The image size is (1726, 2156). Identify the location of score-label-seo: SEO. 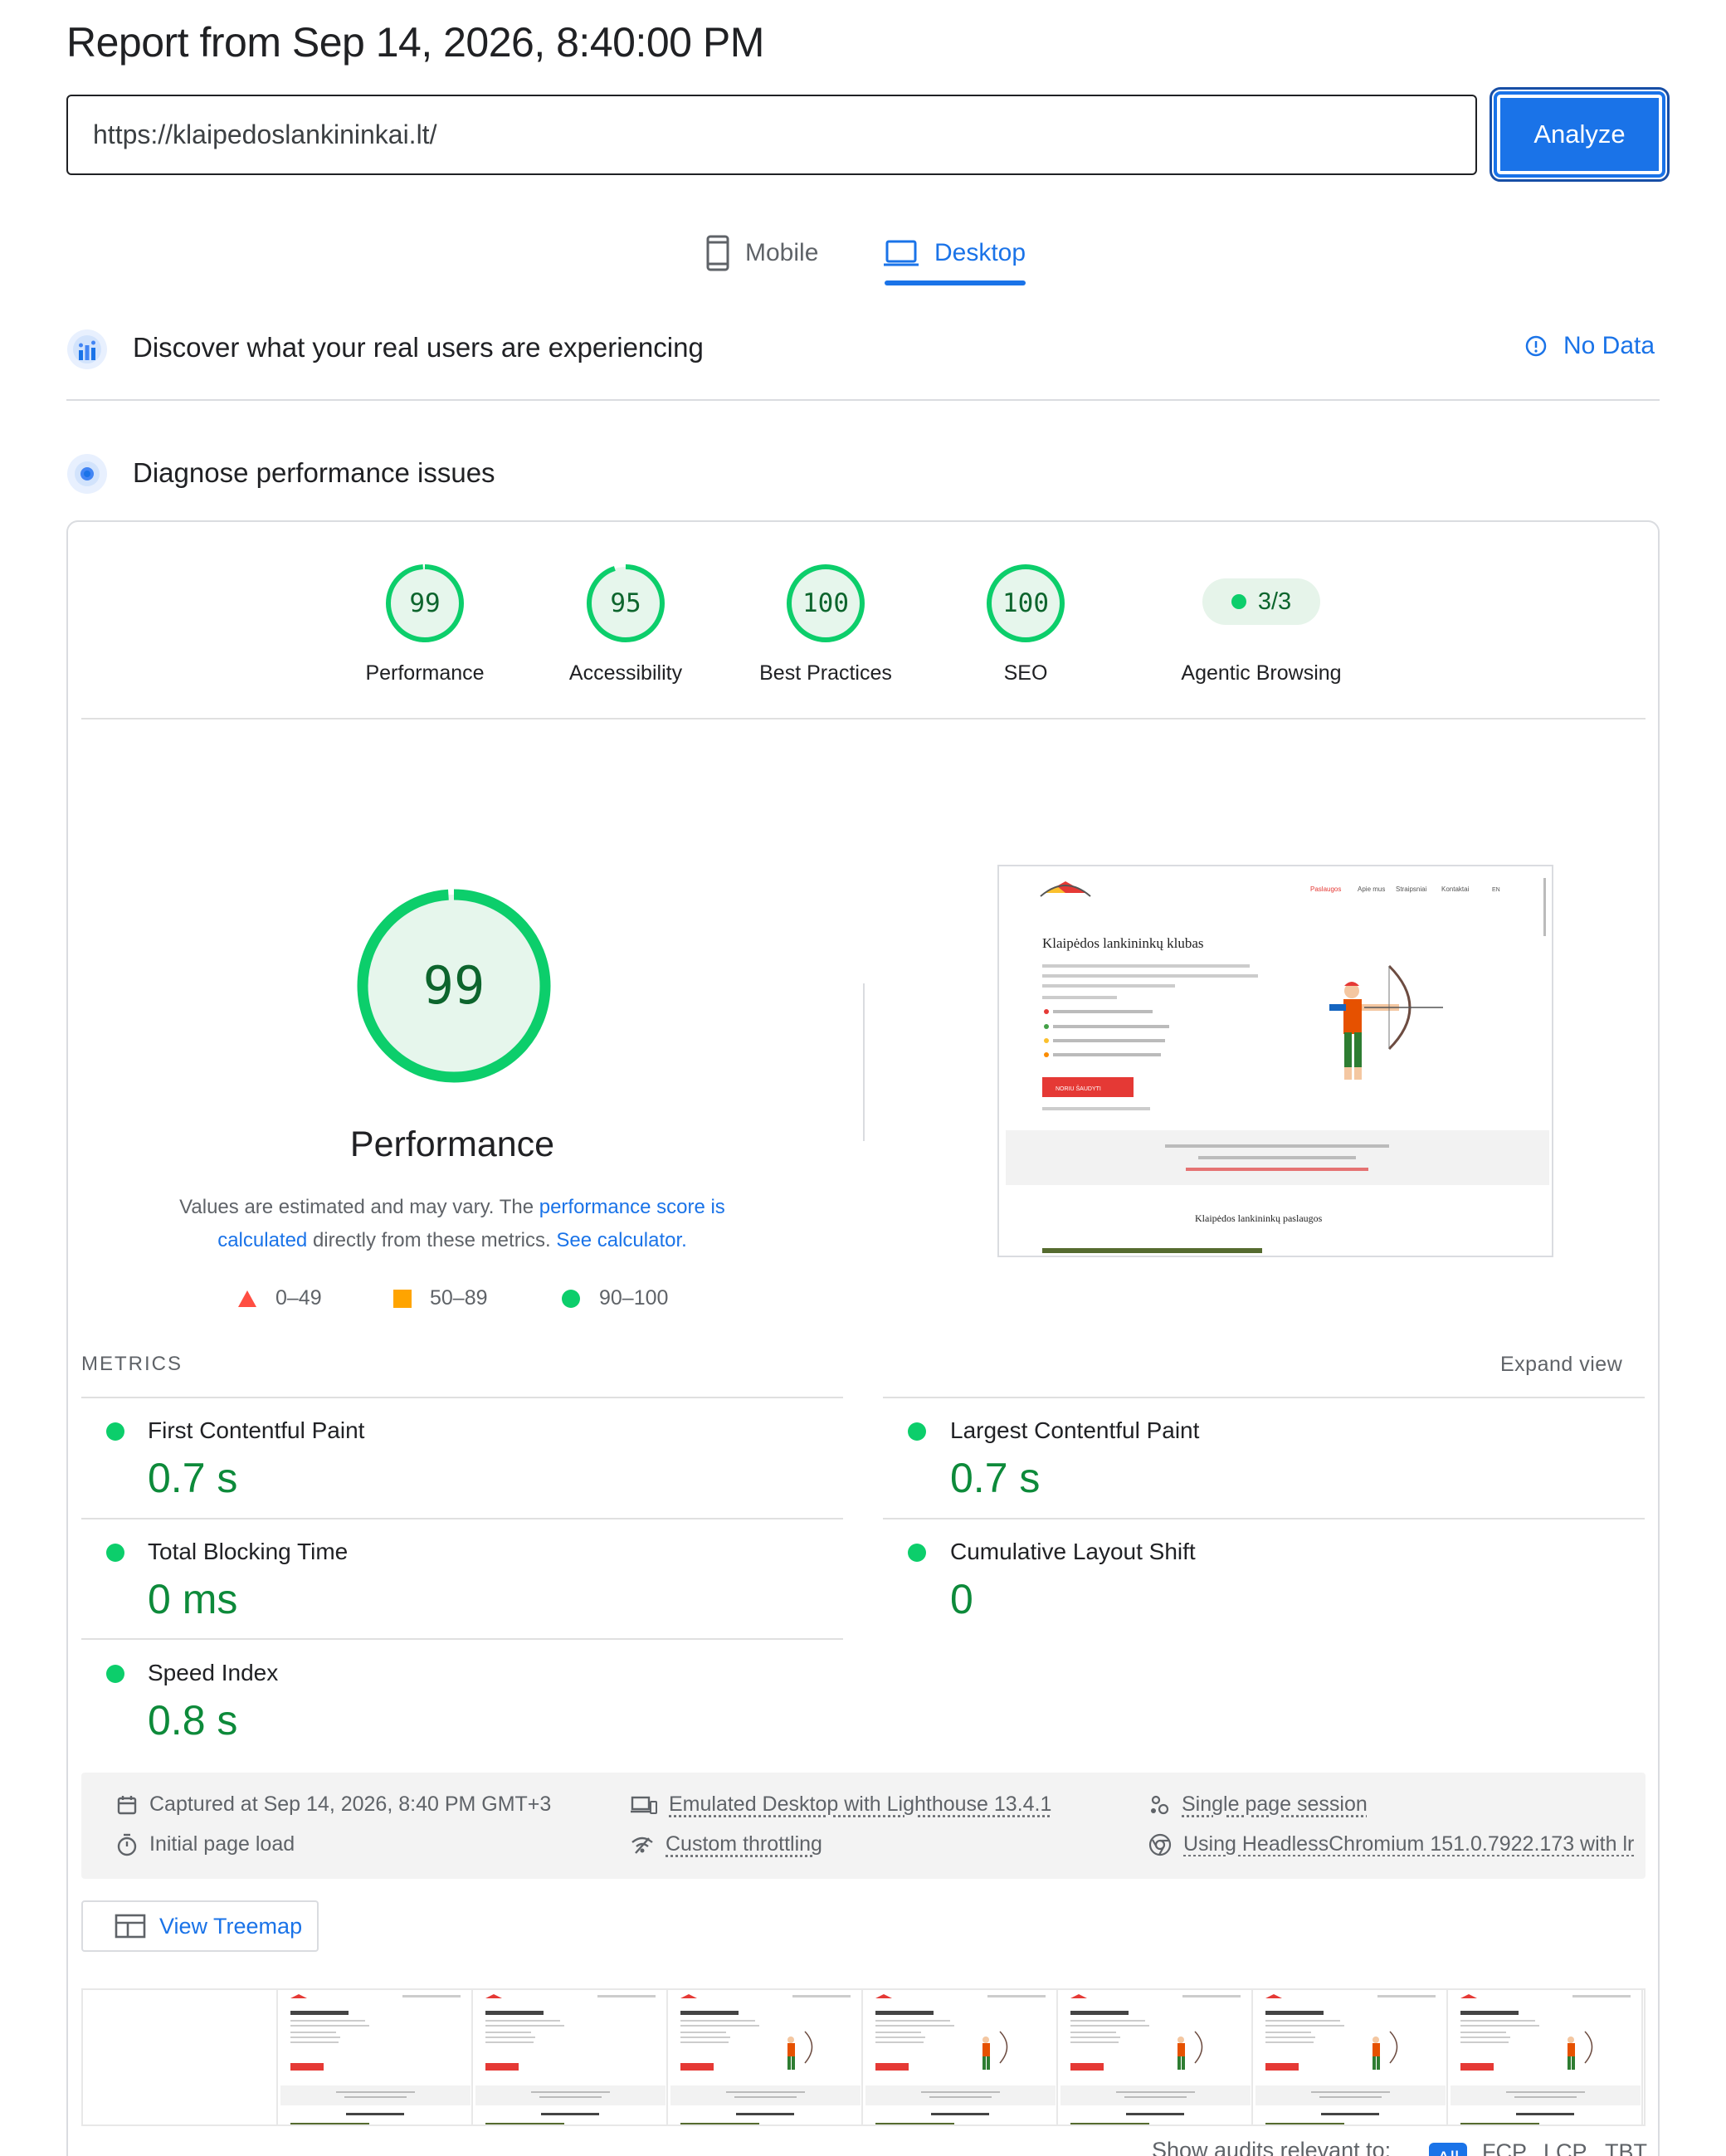
(1025, 673).